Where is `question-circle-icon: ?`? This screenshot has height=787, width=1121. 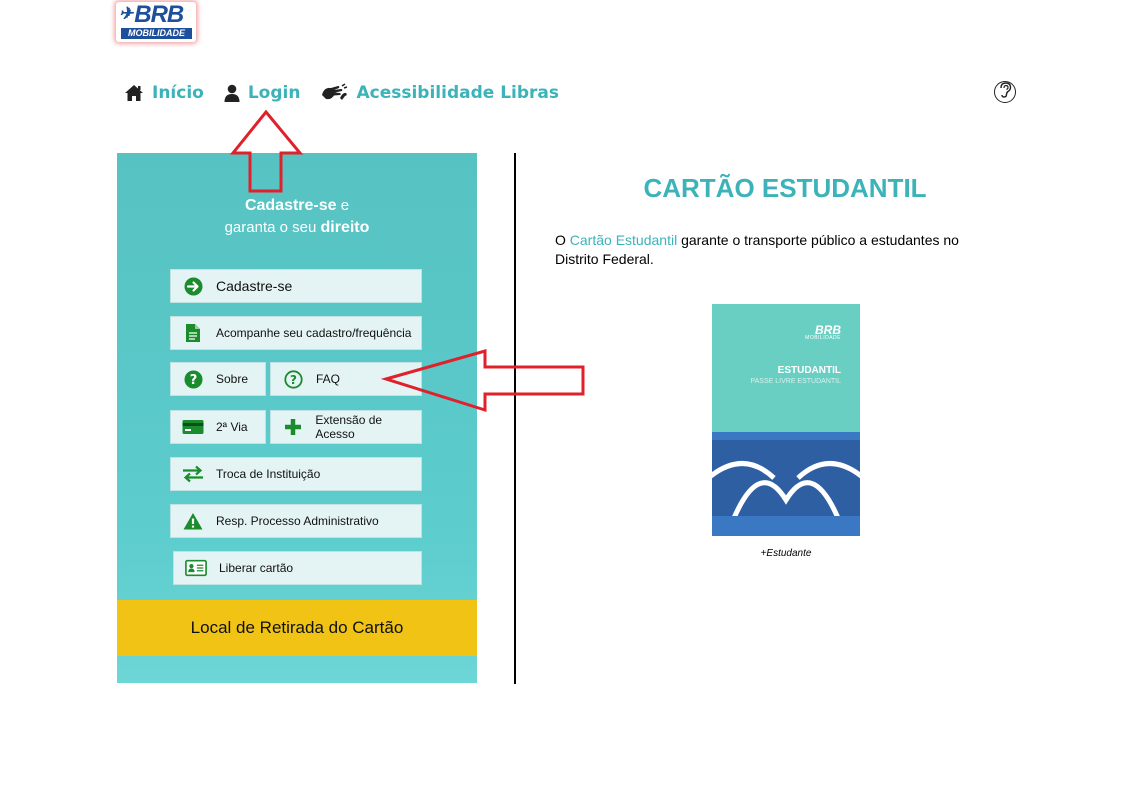
question-circle-icon: ? is located at coordinates (193, 379).